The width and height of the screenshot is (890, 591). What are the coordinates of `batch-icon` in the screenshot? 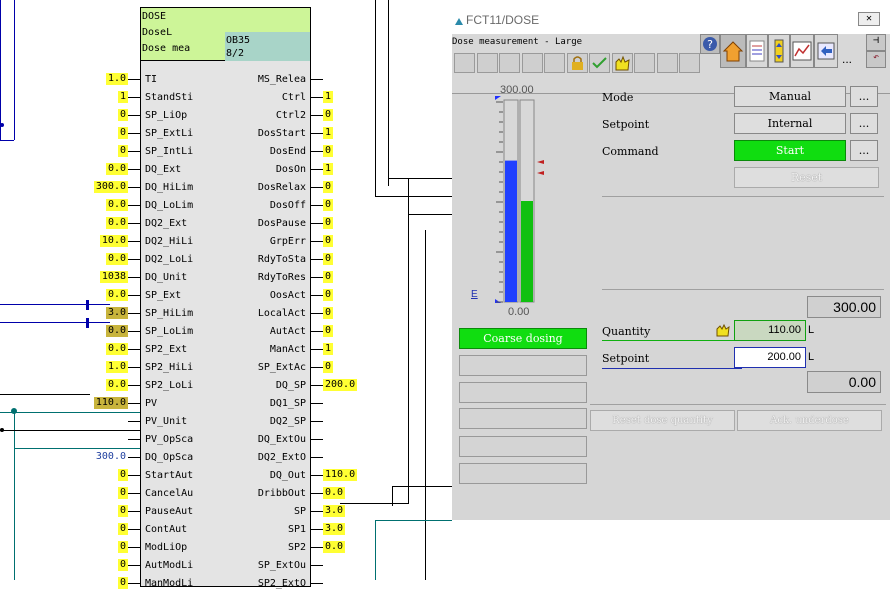 It's located at (826, 51).